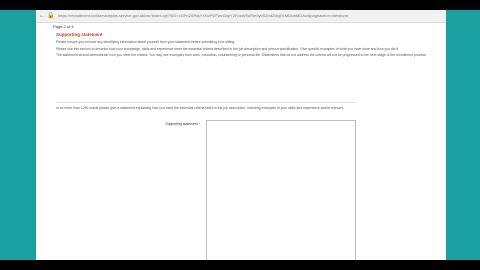  I want to click on page-indicator: Page 2 of 4, so click(63, 26).